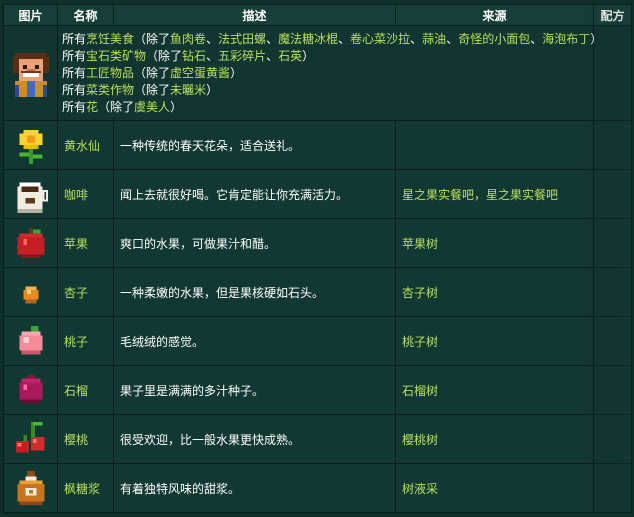 The image size is (634, 517). What do you see at coordinates (254, 439) in the screenshot?
I see `cell-description: 很受欢迎，比一般水果更快成熟。` at bounding box center [254, 439].